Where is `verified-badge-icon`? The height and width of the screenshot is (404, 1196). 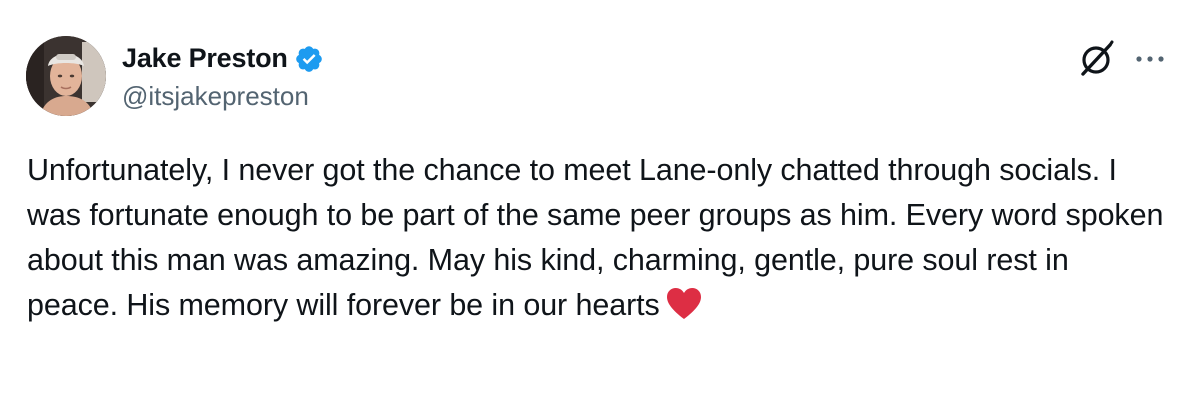 verified-badge-icon is located at coordinates (309, 59).